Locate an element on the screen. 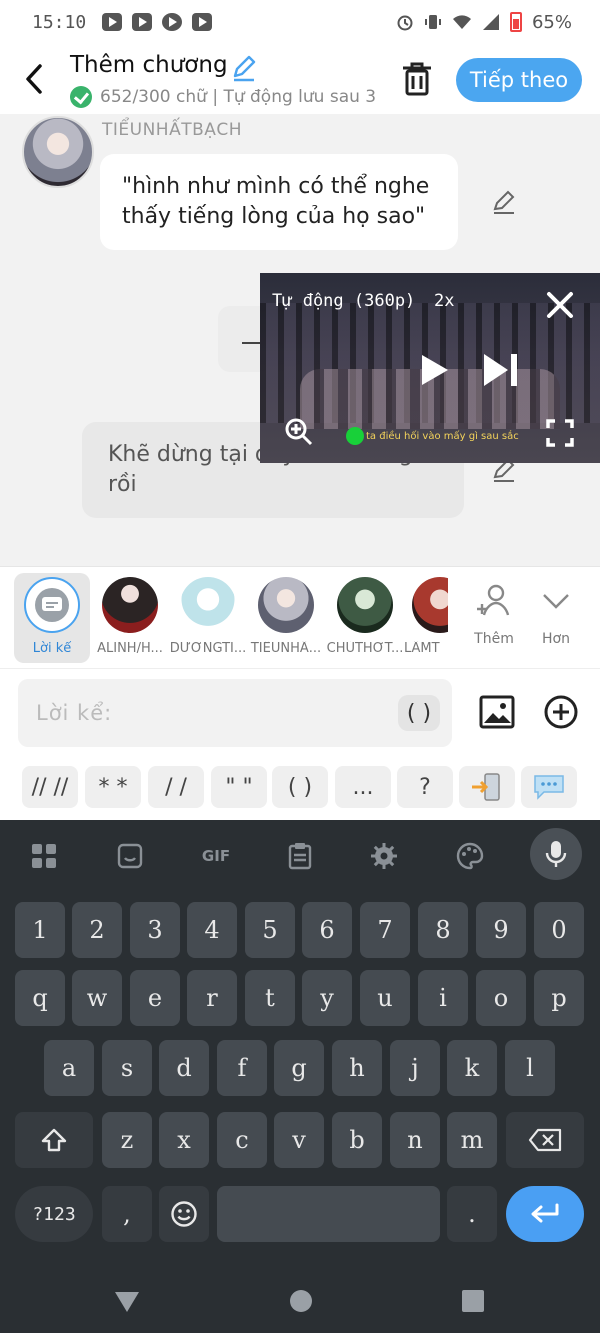 The image size is (600, 1333). key-9: 9 is located at coordinates (501, 930).